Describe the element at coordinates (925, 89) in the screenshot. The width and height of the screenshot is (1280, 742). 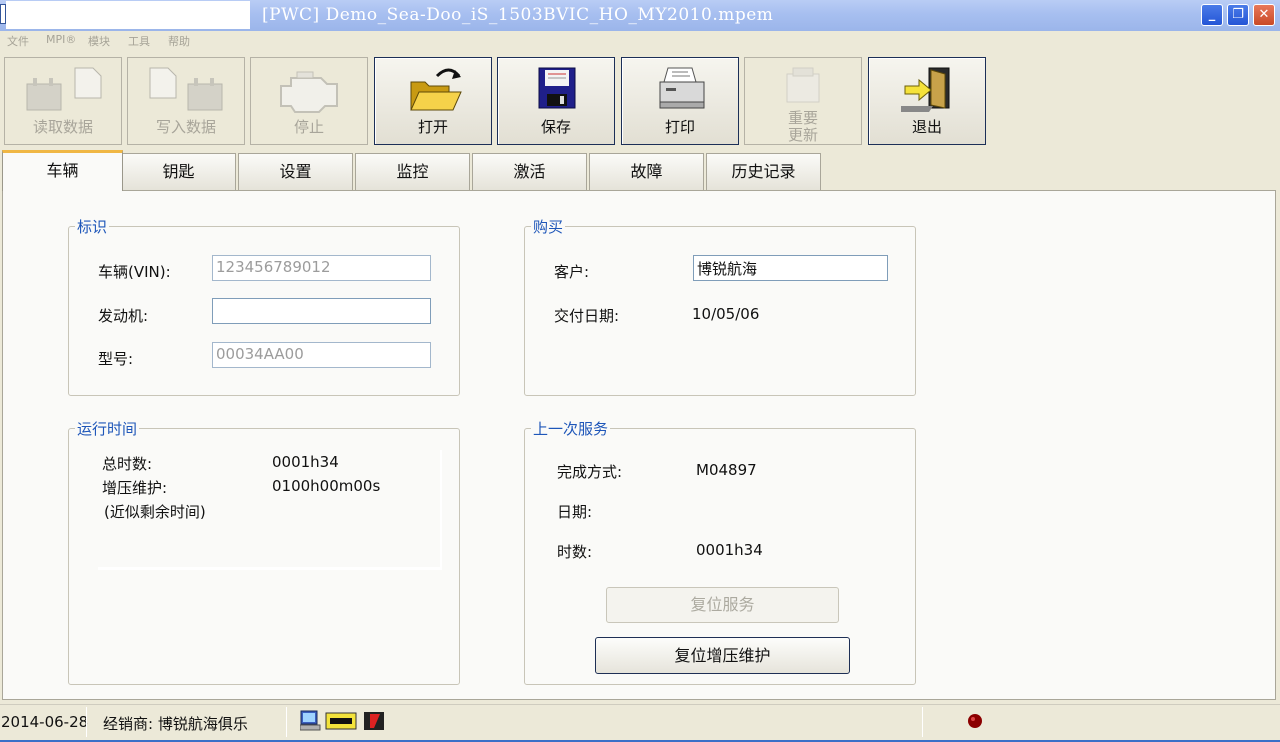
I see `exit-door-icon` at that location.